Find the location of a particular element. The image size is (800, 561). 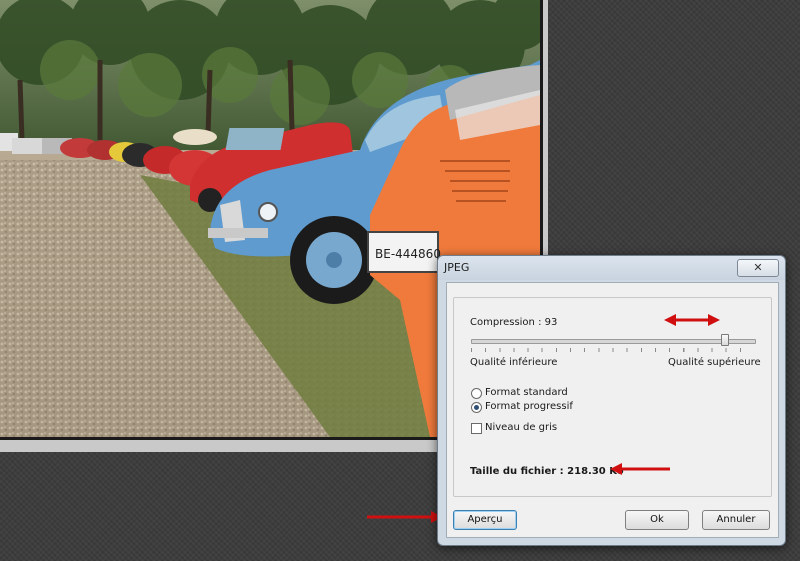

ok-button: Ok is located at coordinates (657, 520).